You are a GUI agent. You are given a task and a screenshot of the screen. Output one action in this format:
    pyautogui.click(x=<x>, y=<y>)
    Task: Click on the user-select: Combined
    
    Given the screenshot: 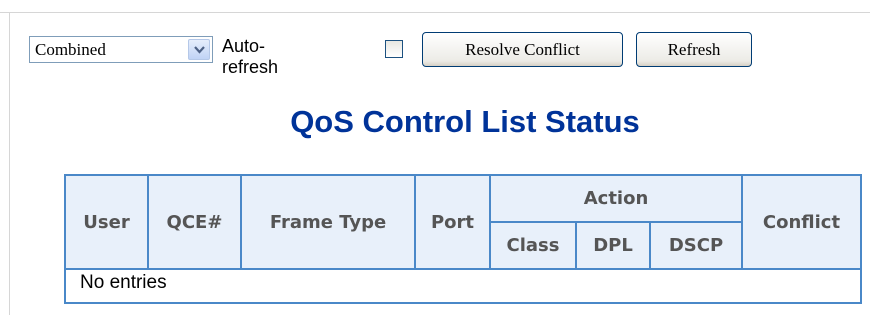 What is the action you would take?
    pyautogui.click(x=121, y=49)
    